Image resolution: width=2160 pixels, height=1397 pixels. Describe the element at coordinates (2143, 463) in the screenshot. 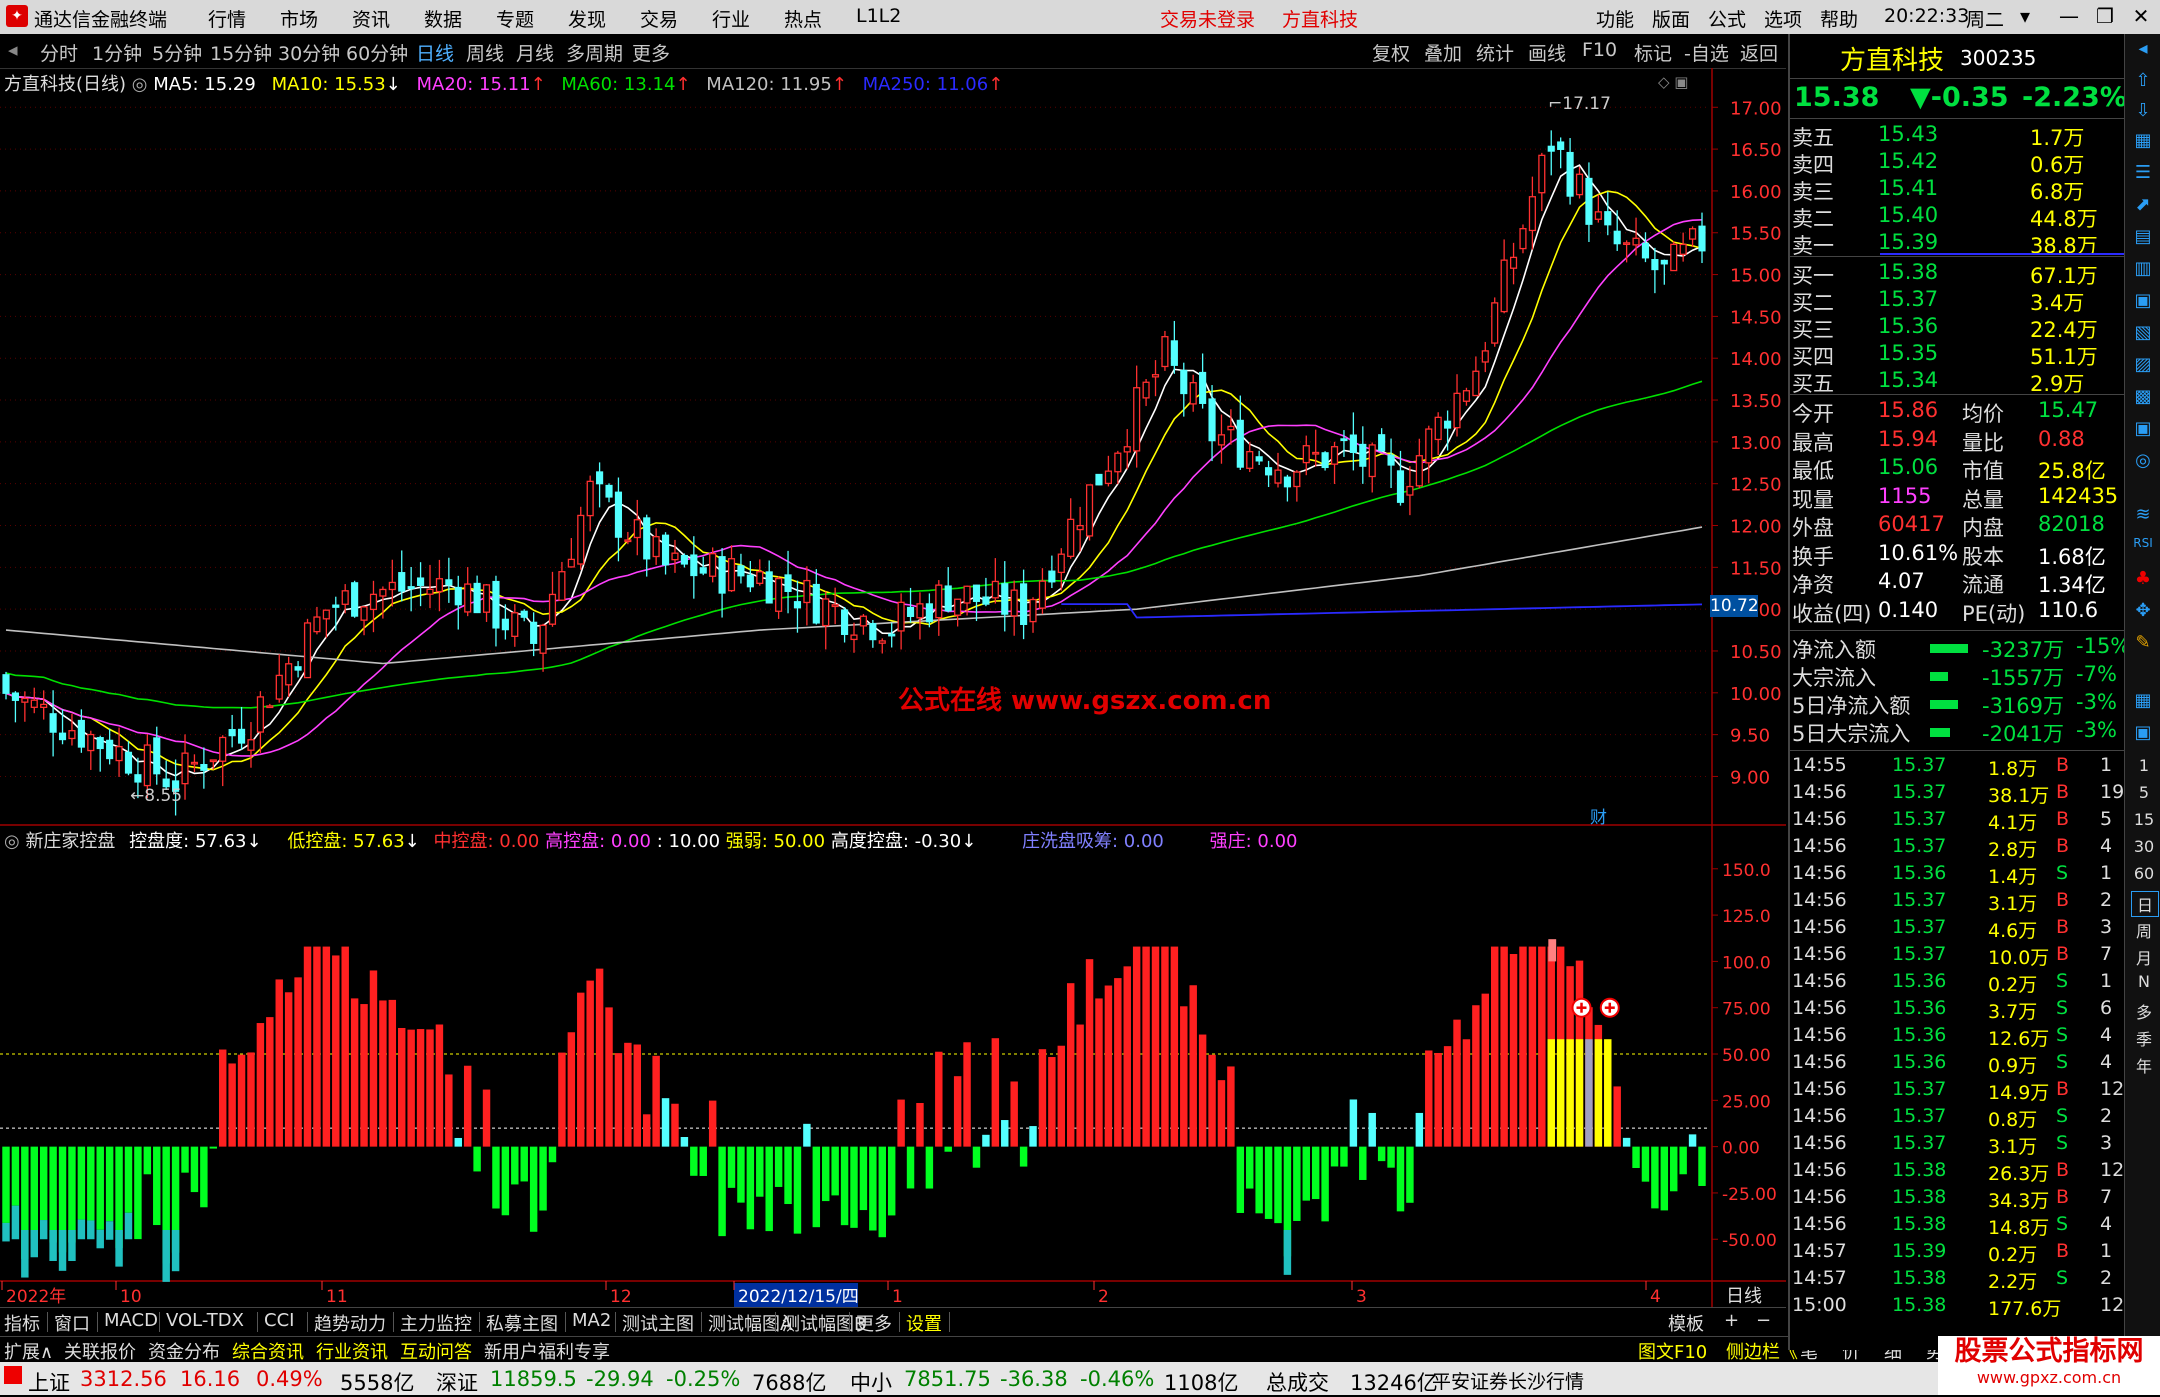

I see `rail-target-icon: ◎` at that location.